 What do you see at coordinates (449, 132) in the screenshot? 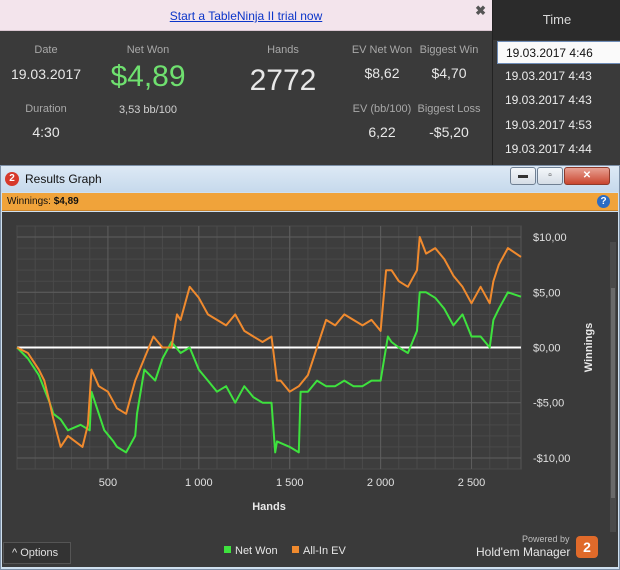
I see `biggest-loss-value: -$5,20` at bounding box center [449, 132].